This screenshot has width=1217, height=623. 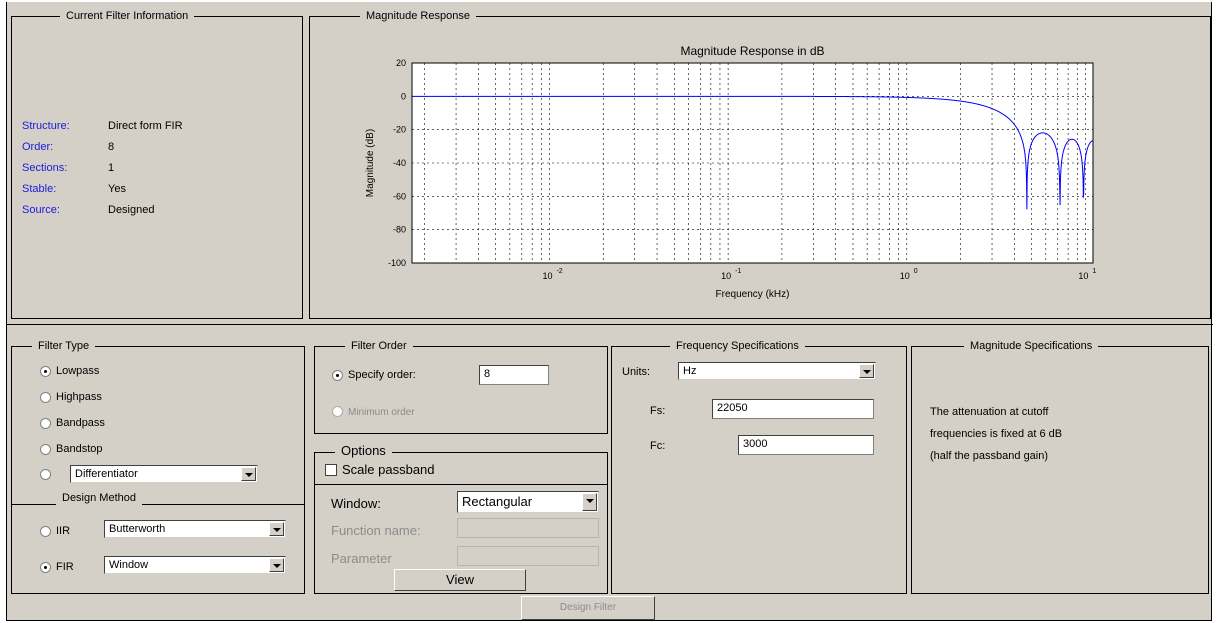 I want to click on fc-label: Fc:, so click(x=658, y=446).